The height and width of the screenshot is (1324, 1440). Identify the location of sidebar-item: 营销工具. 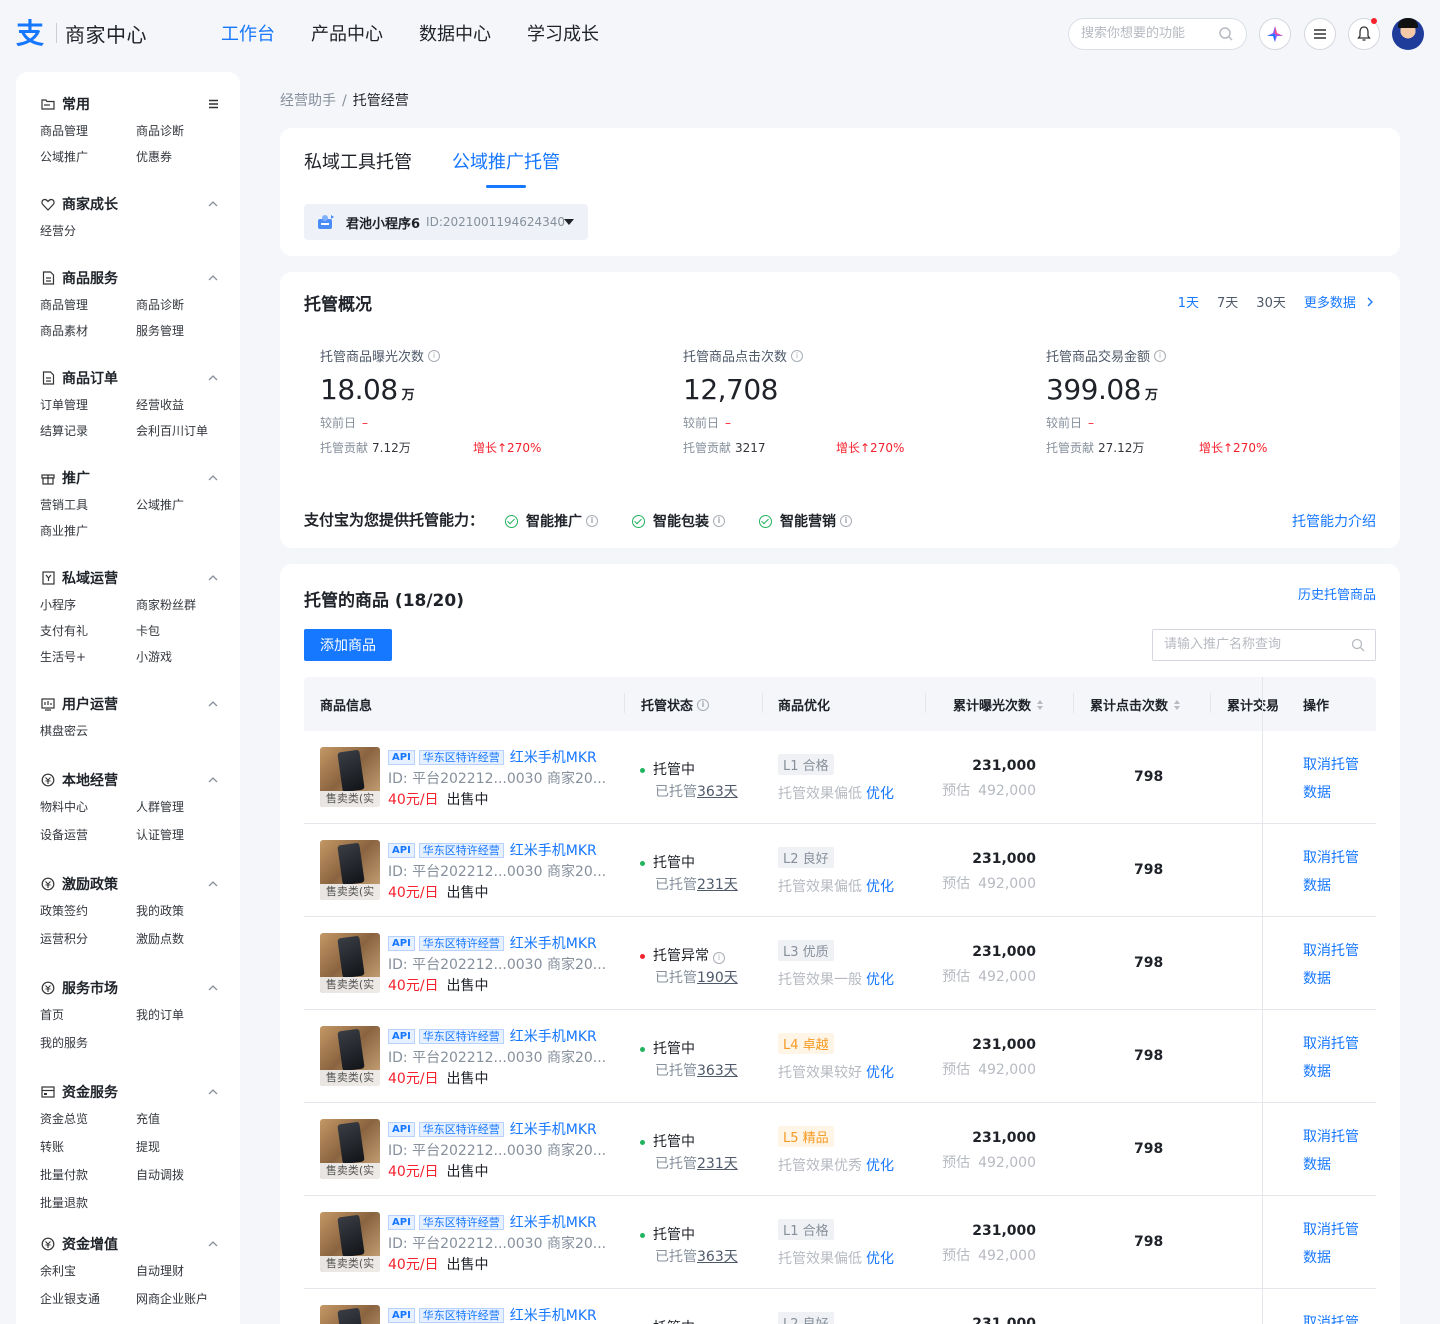
(88, 505).